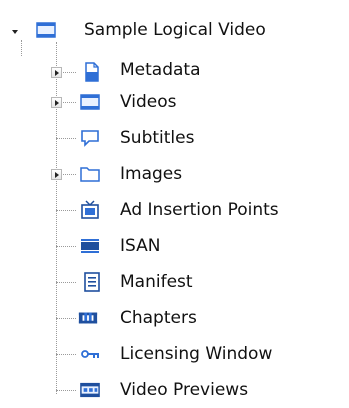 The image size is (349, 408). What do you see at coordinates (199, 210) in the screenshot?
I see `tree-node-label: Ad Insertion Points` at bounding box center [199, 210].